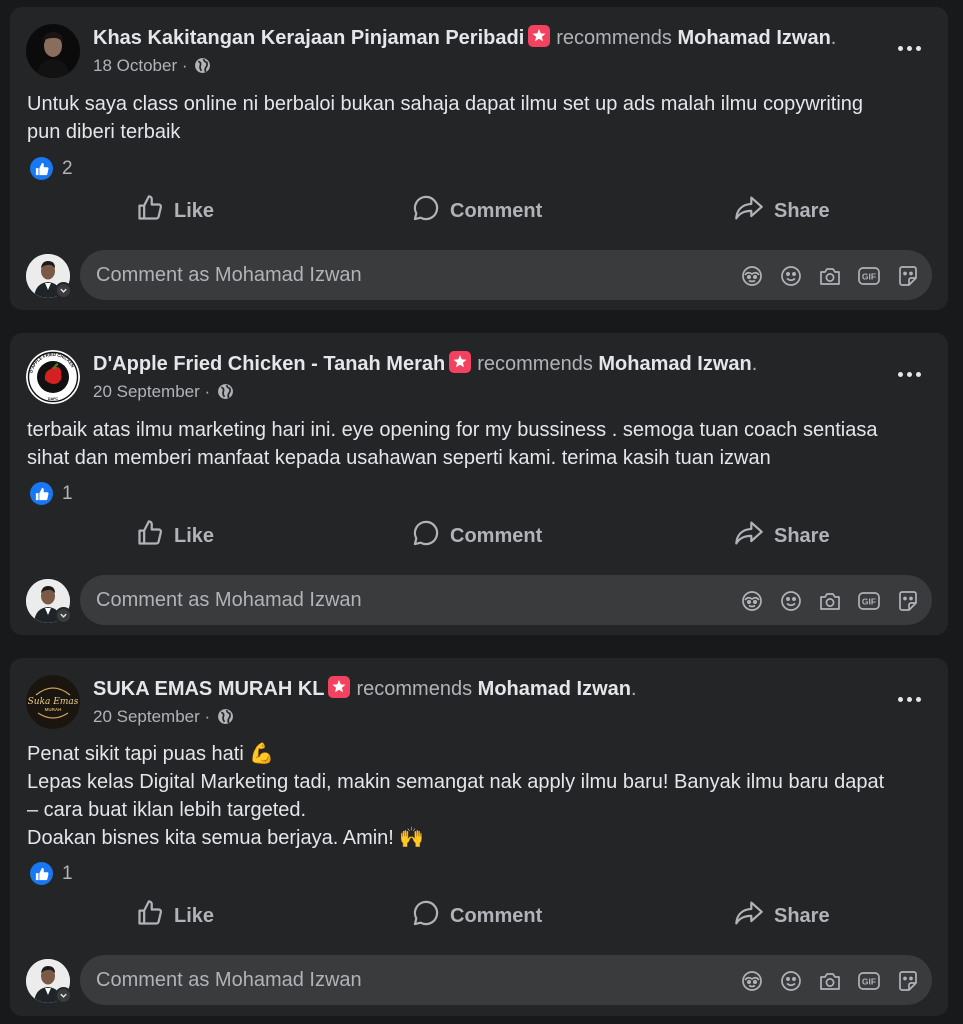  Describe the element at coordinates (135, 65) in the screenshot. I see `post-date: 18 October` at that location.